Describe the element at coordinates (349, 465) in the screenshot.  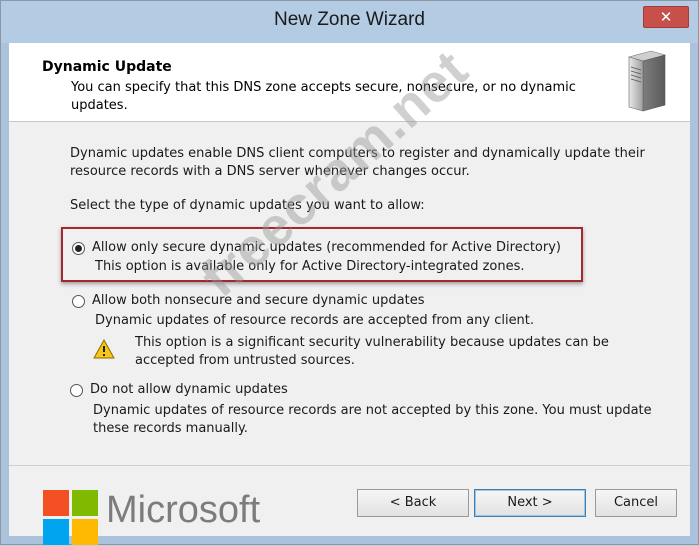
I see `footer-divider` at that location.